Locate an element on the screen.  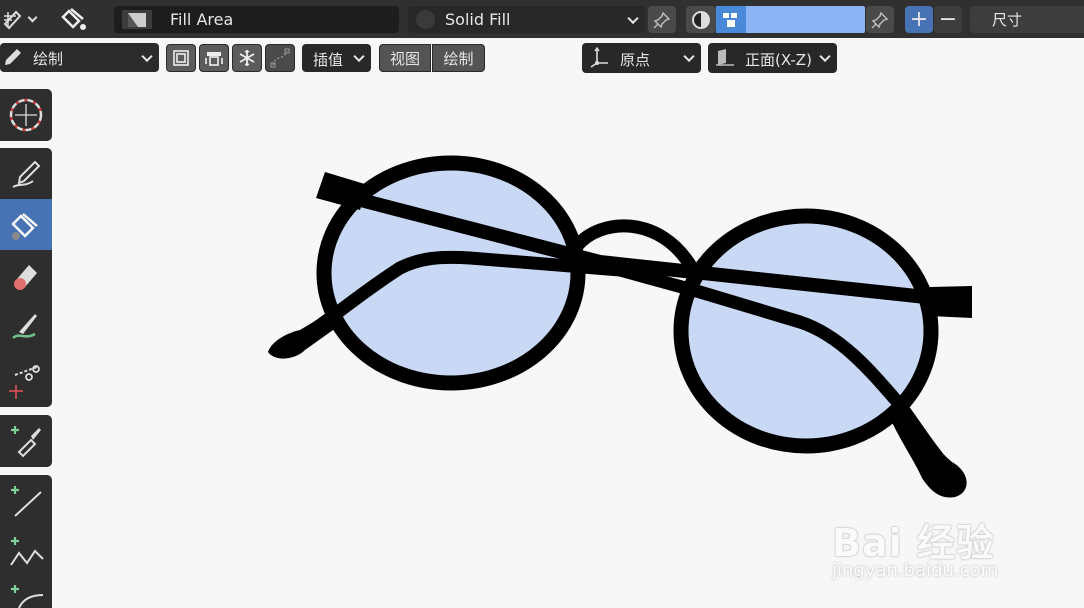
editor-type-button is located at coordinates (21, 19).